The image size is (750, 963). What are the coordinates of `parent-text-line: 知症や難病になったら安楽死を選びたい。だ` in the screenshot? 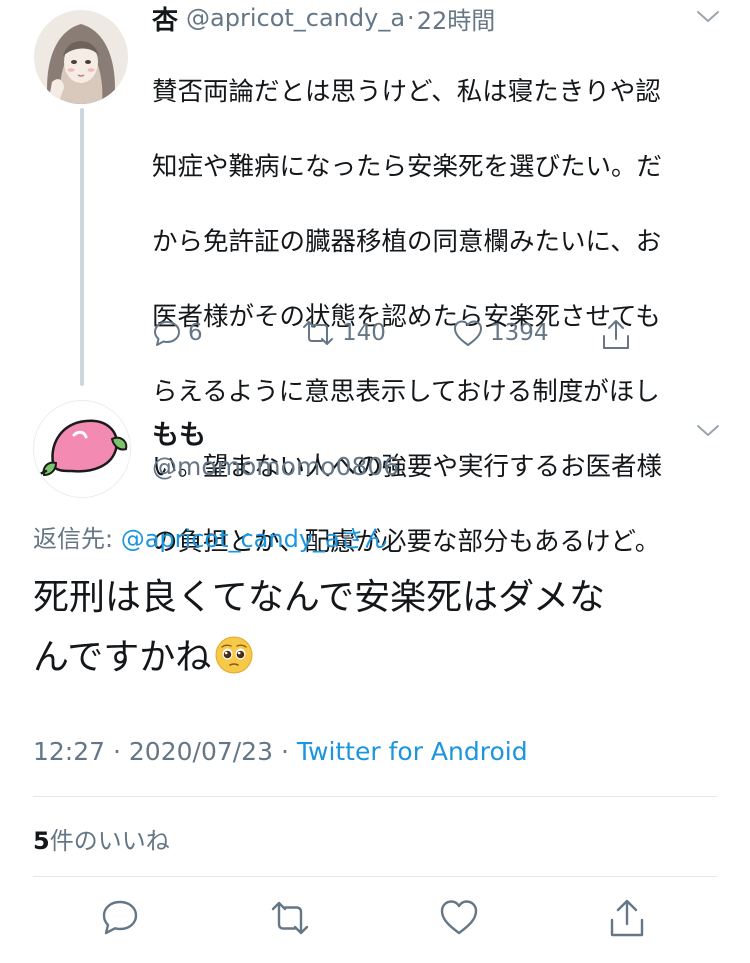 It's located at (407, 166).